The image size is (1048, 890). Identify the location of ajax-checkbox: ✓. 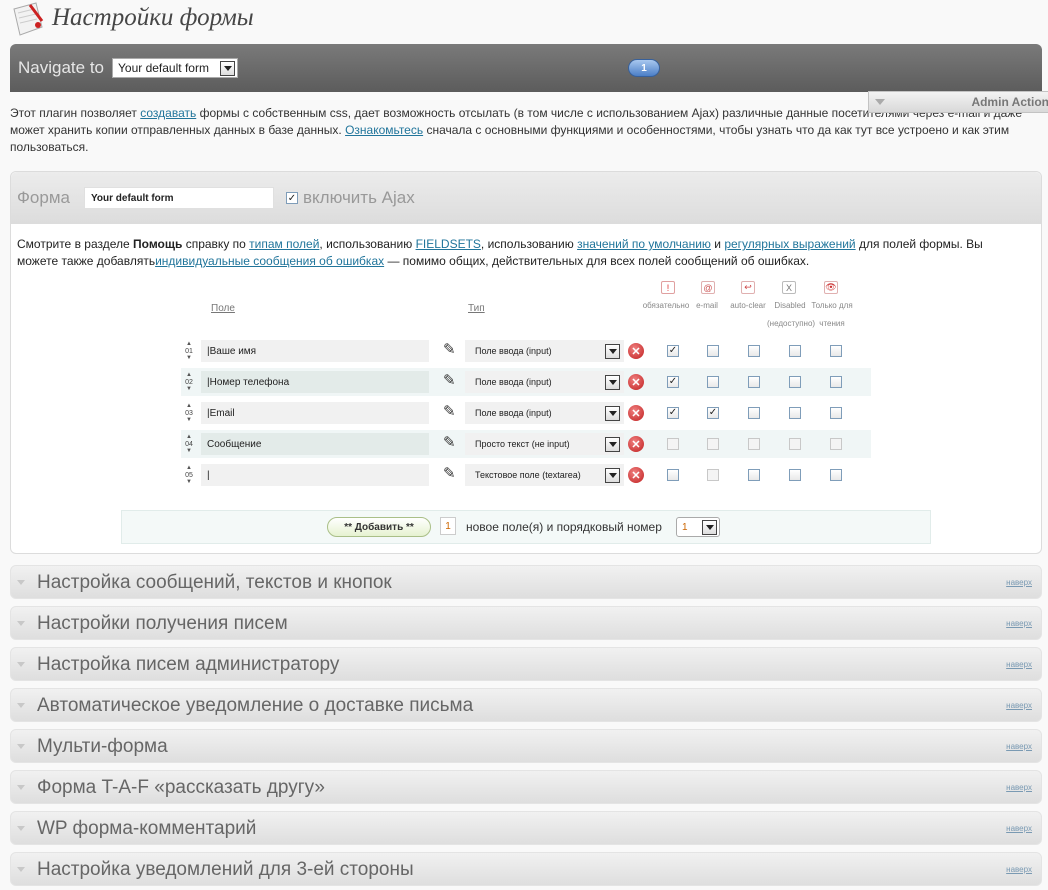
(291, 198).